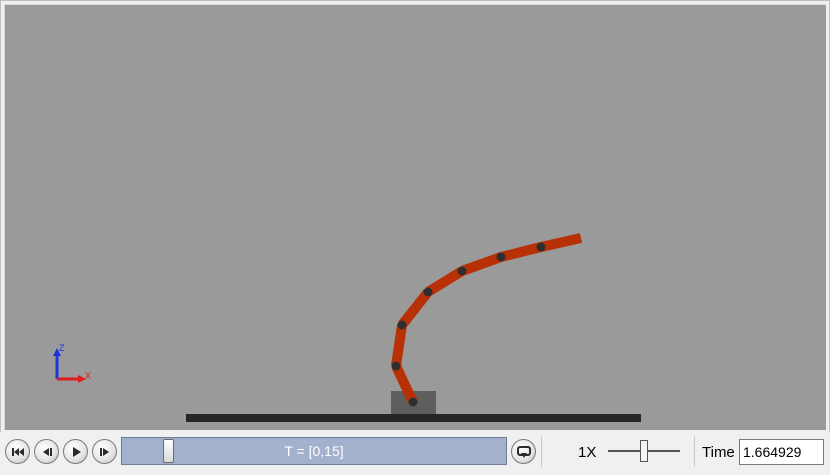  I want to click on playback-speed-label: 1X, so click(587, 452).